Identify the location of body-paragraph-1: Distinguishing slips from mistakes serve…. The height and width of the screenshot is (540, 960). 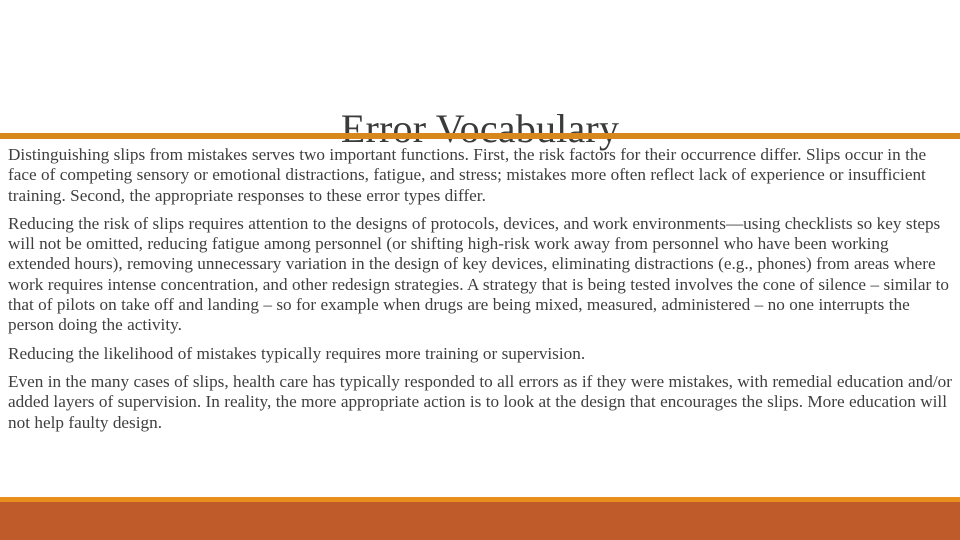
(467, 175).